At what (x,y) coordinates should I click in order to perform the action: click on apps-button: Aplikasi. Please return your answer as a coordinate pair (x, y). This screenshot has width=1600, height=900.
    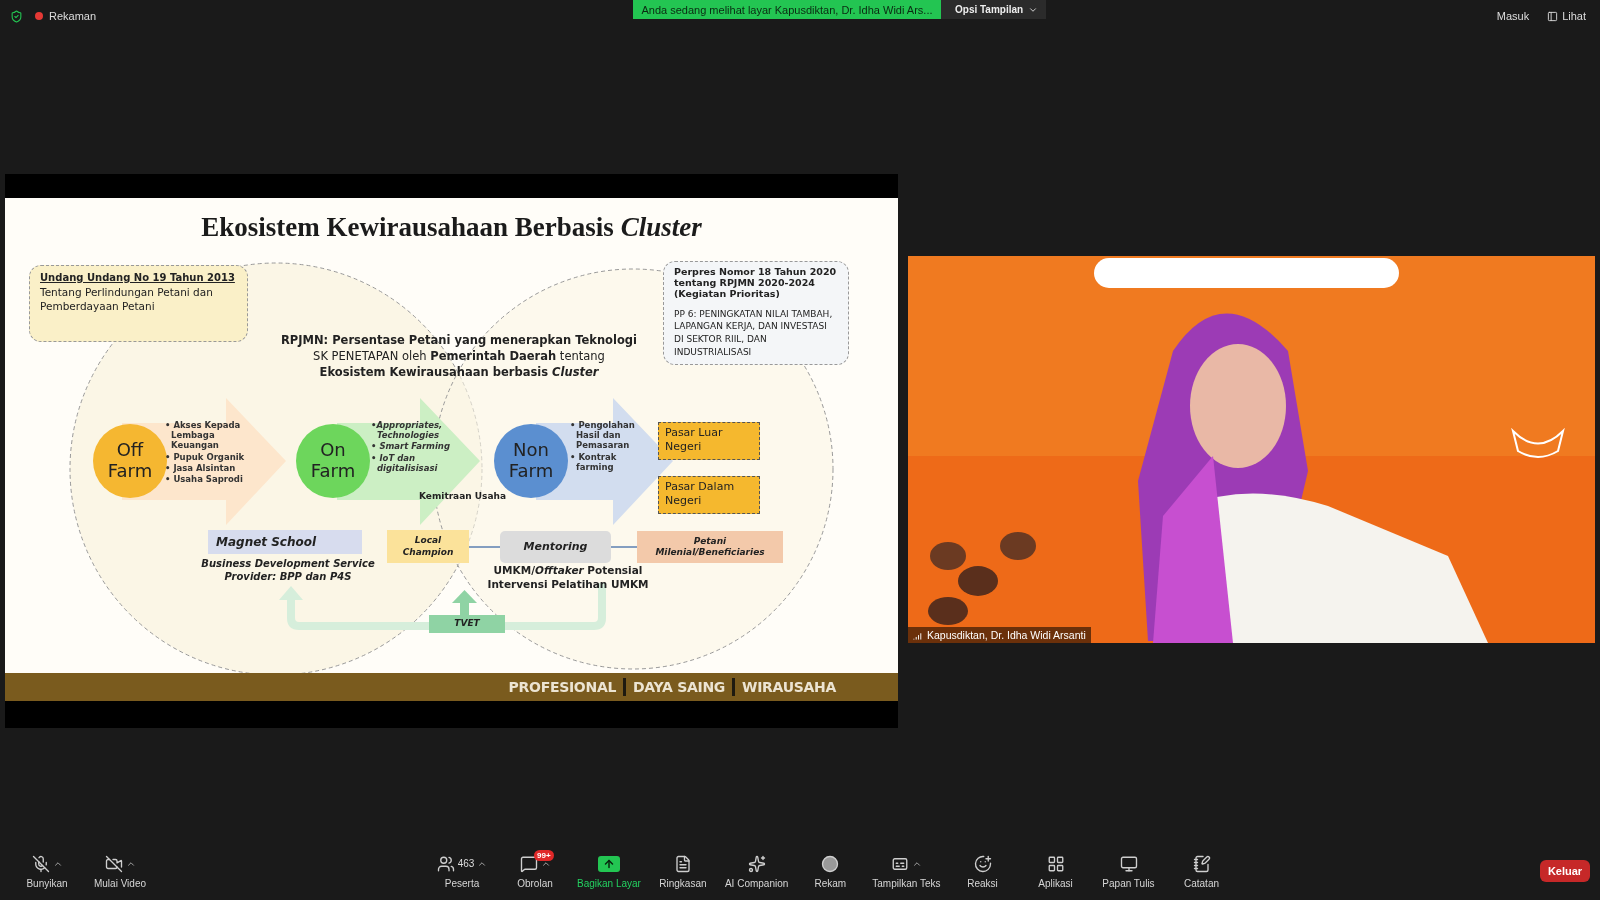
    Looking at the image, I should click on (1055, 870).